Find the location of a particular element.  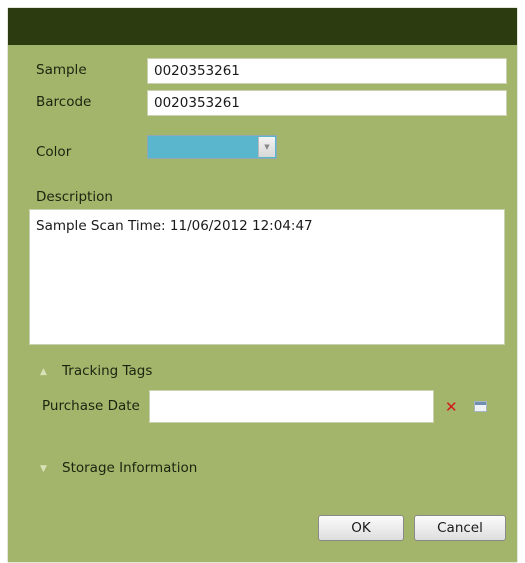

barcode-field: 0020353261 is located at coordinates (327, 103).